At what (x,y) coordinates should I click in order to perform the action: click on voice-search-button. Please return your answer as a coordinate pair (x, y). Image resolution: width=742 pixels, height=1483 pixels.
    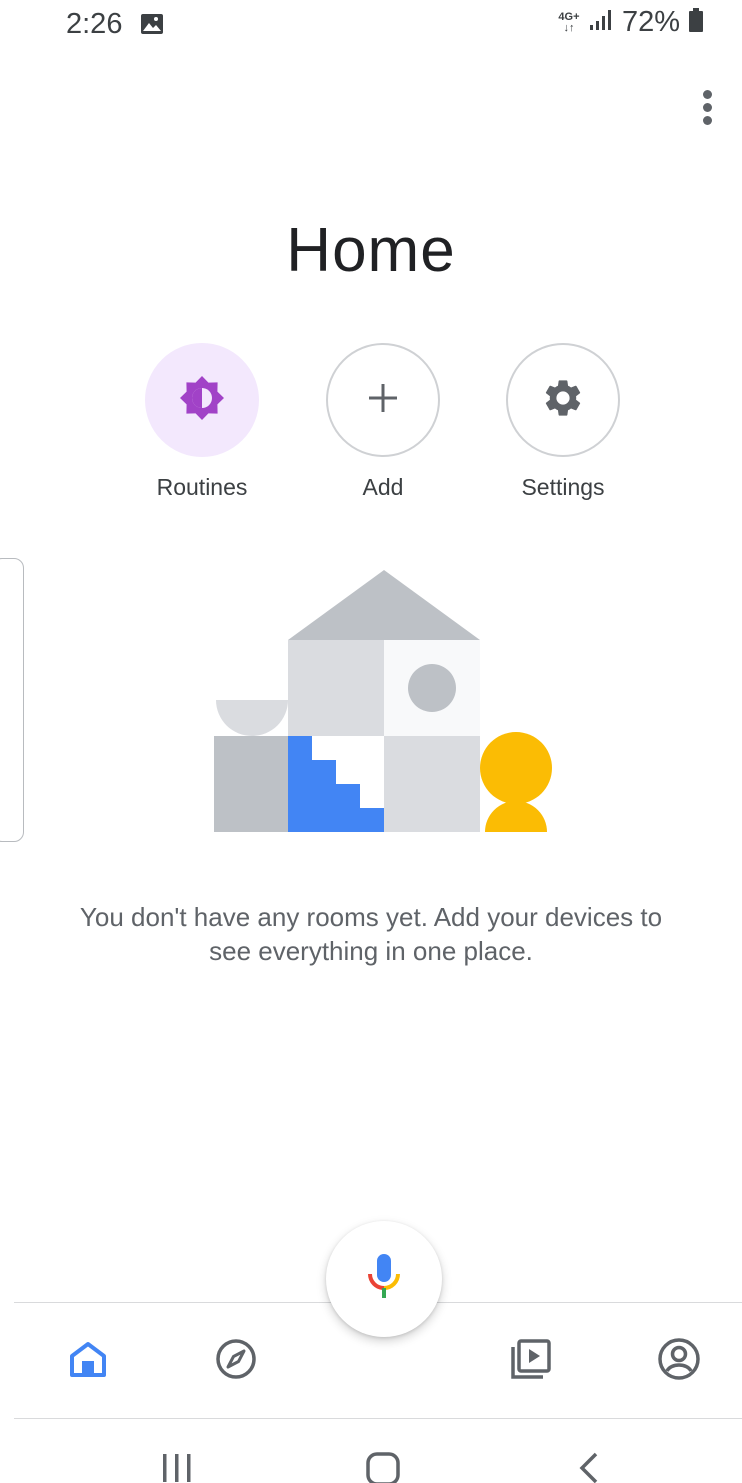
    Looking at the image, I should click on (384, 1279).